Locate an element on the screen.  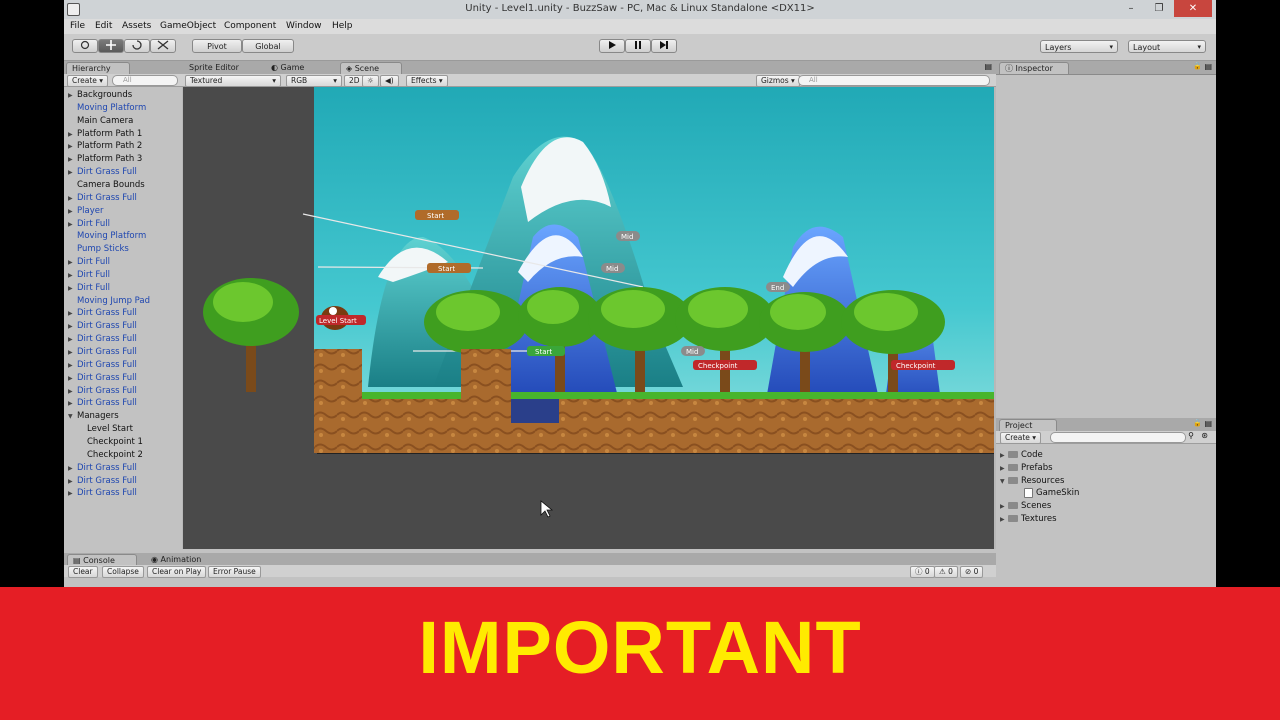
tab-scene: ◈ Scene is located at coordinates (371, 68).